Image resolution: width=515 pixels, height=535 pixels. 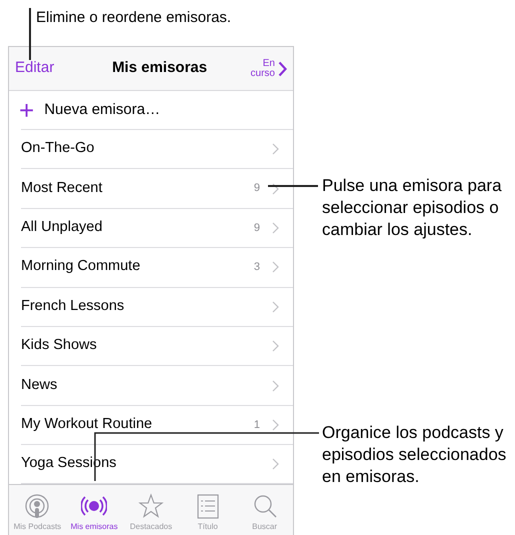 What do you see at coordinates (264, 68) in the screenshot?
I see `now-playing-button: En curso` at bounding box center [264, 68].